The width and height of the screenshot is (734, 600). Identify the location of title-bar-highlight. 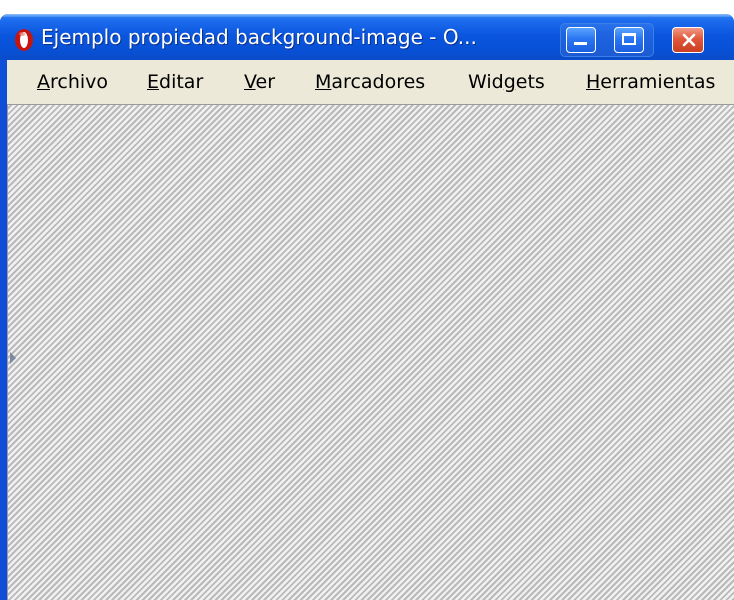
(367, 15).